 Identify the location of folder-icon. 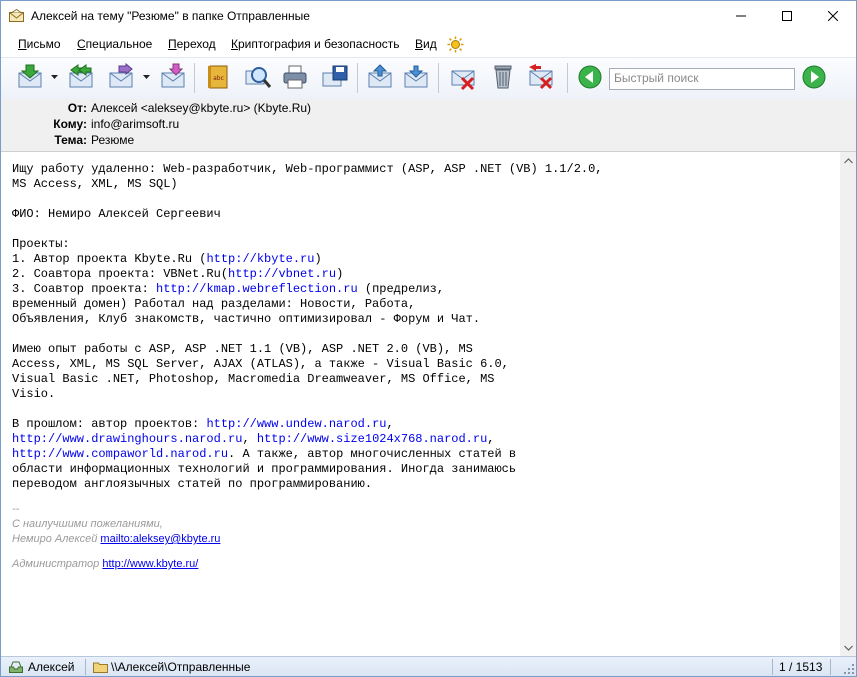
(100, 667).